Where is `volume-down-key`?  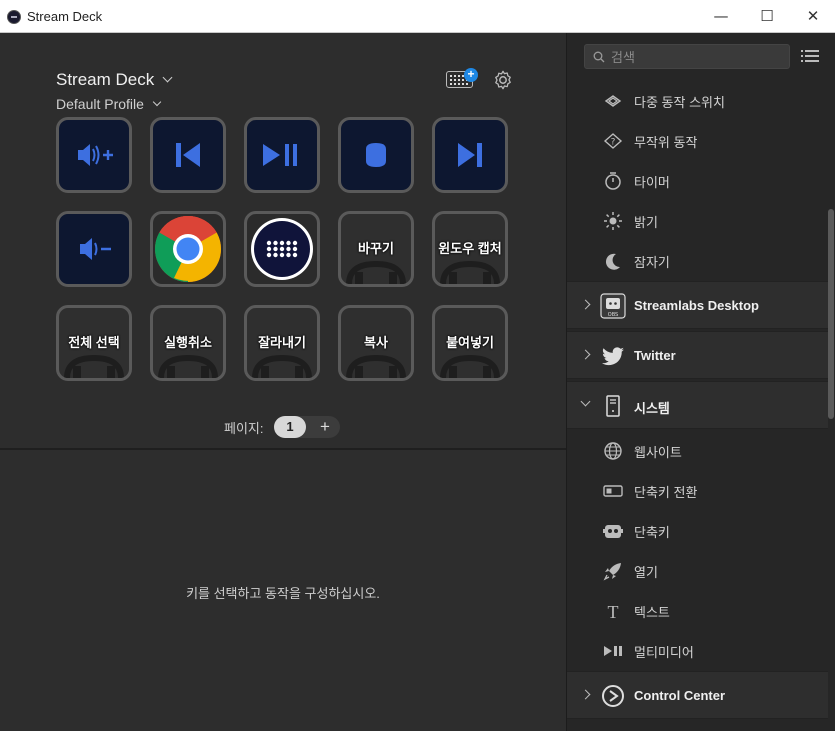 volume-down-key is located at coordinates (94, 249).